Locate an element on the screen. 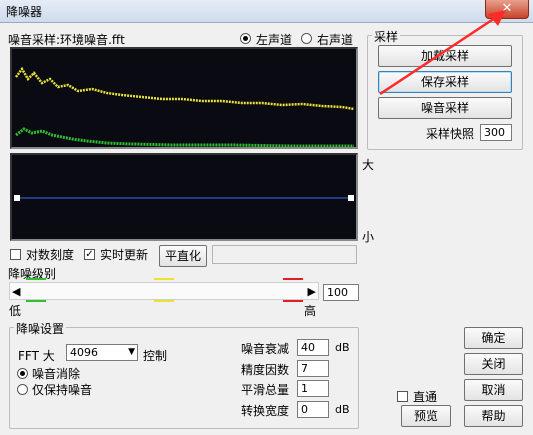 Image resolution: width=533 pixels, height=435 pixels. slider-marker-green-top is located at coordinates (36, 279).